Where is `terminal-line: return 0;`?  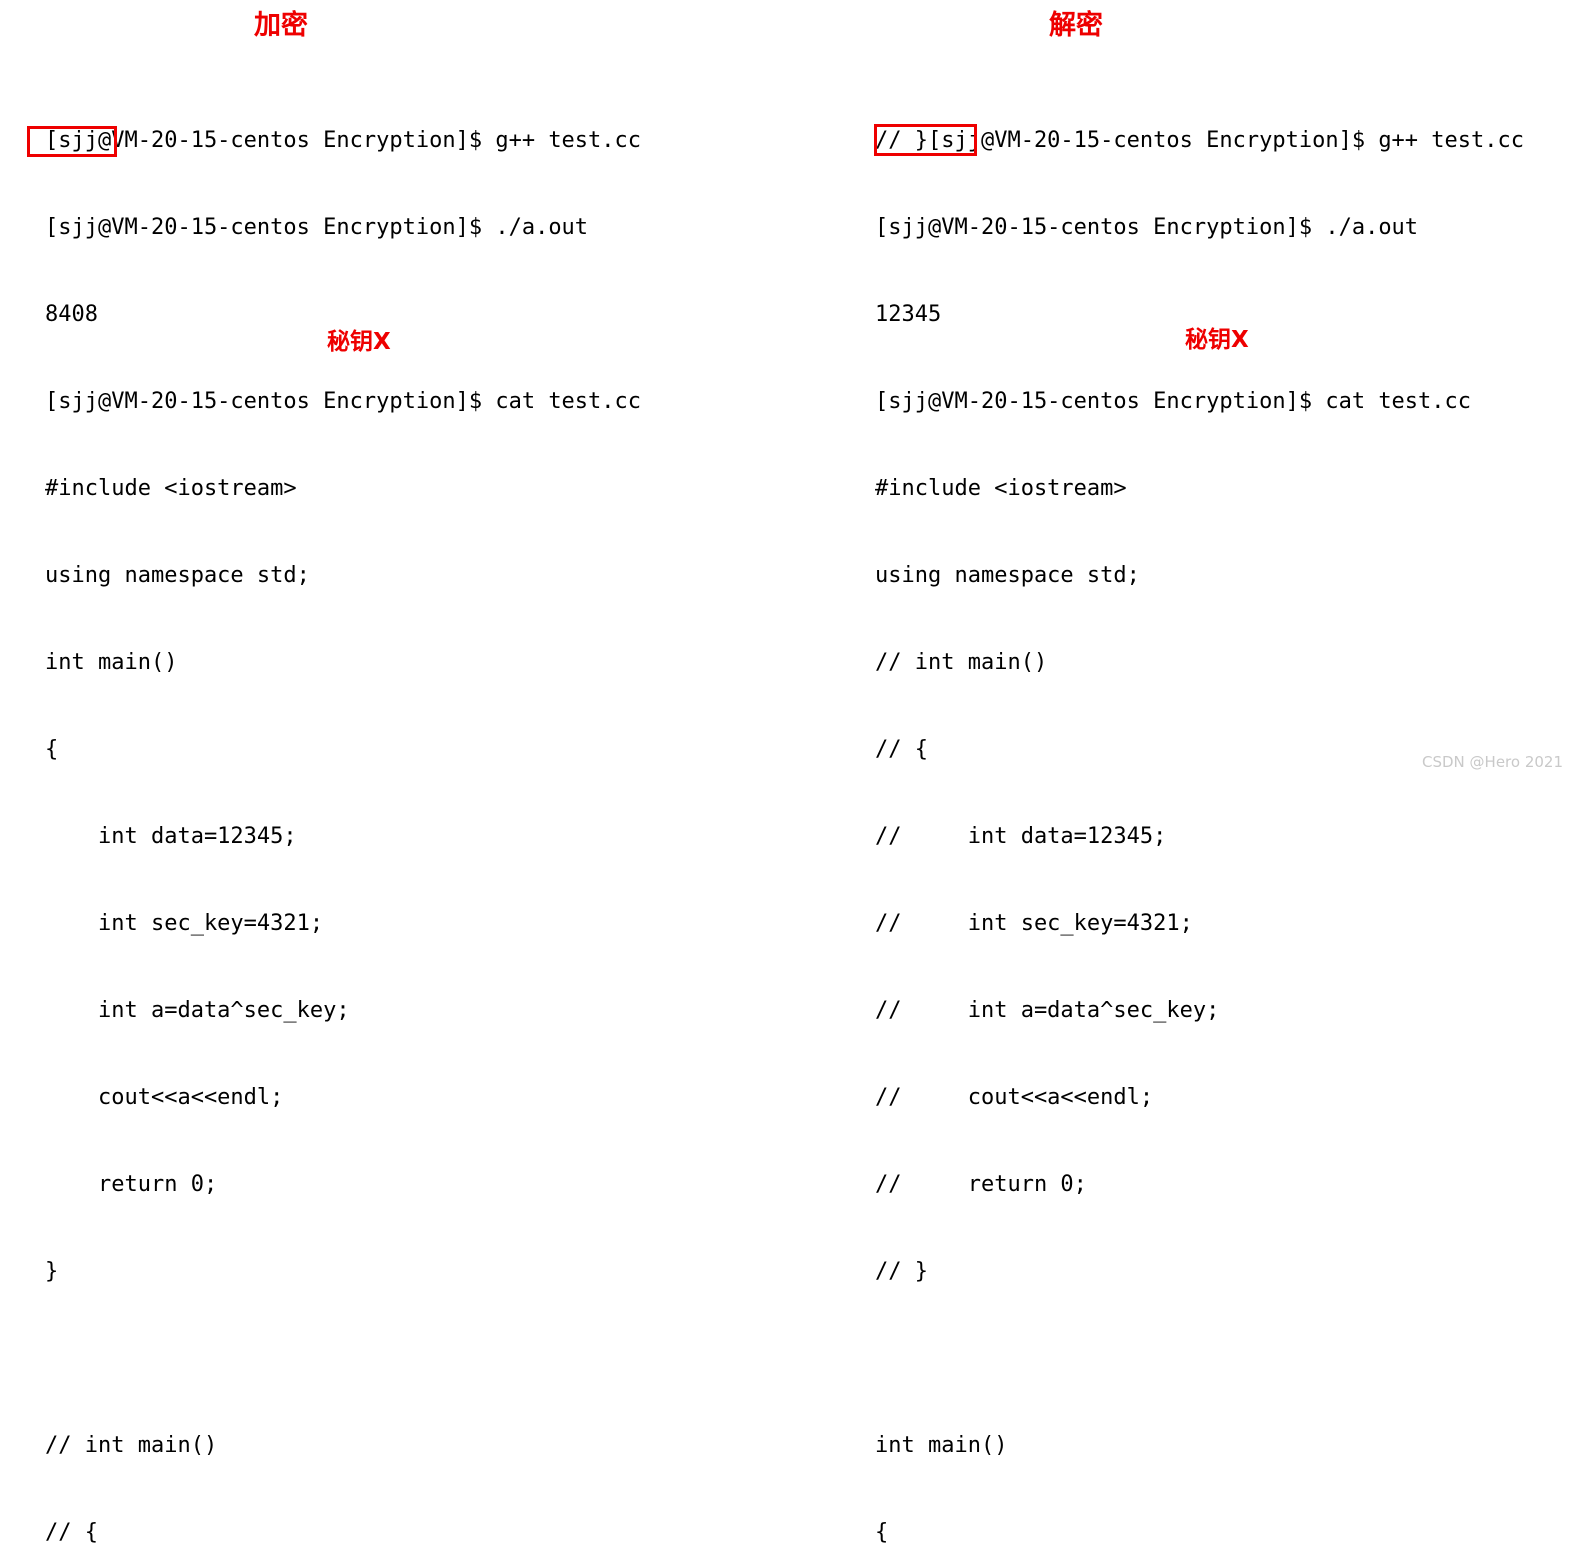
terminal-line: return 0; is located at coordinates (131, 1184).